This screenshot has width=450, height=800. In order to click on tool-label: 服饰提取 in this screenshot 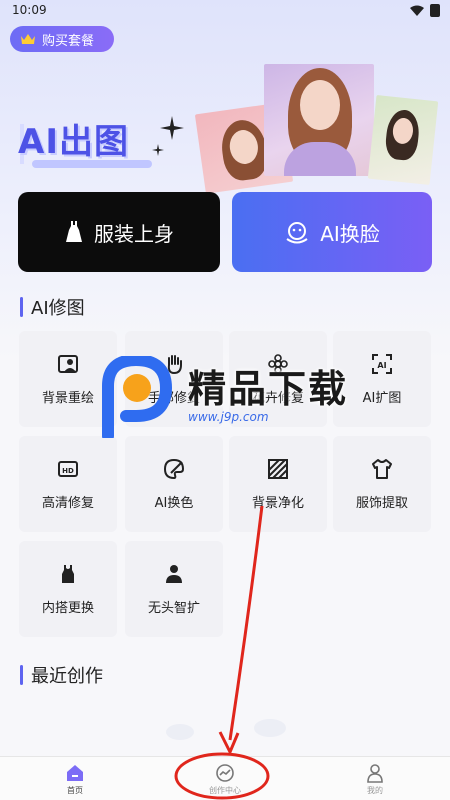, I will do `click(381, 503)`.